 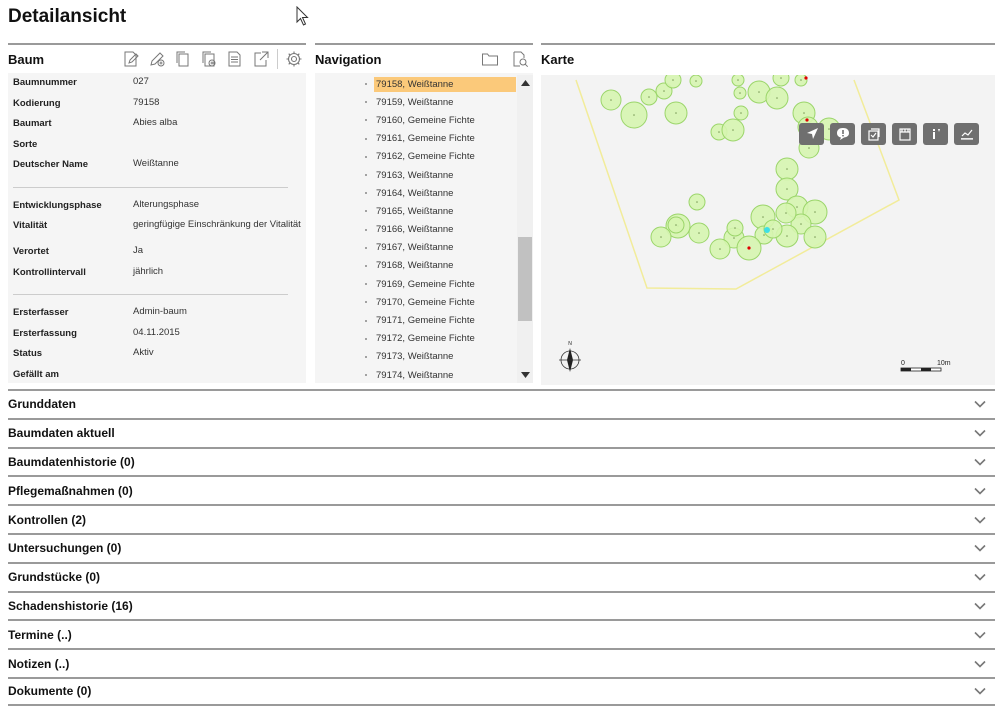 What do you see at coordinates (501, 490) in the screenshot?
I see `section-header: Pflegemaßnahmen (0)` at bounding box center [501, 490].